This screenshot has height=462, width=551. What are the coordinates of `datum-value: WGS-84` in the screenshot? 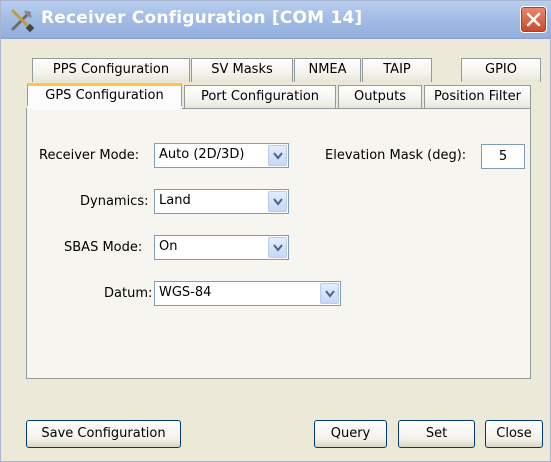 It's located at (185, 292).